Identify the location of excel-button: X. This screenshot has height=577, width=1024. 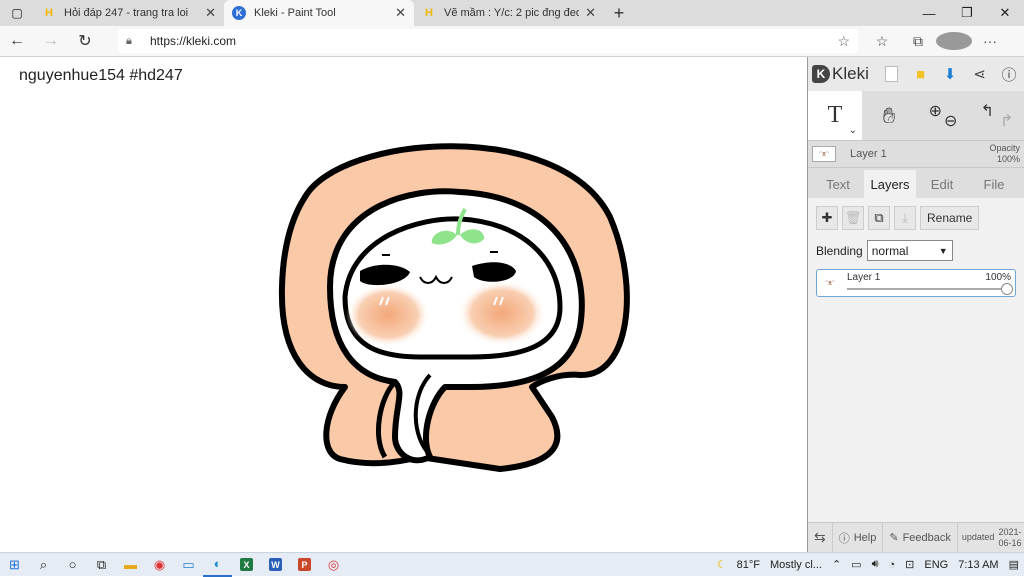
(246, 565).